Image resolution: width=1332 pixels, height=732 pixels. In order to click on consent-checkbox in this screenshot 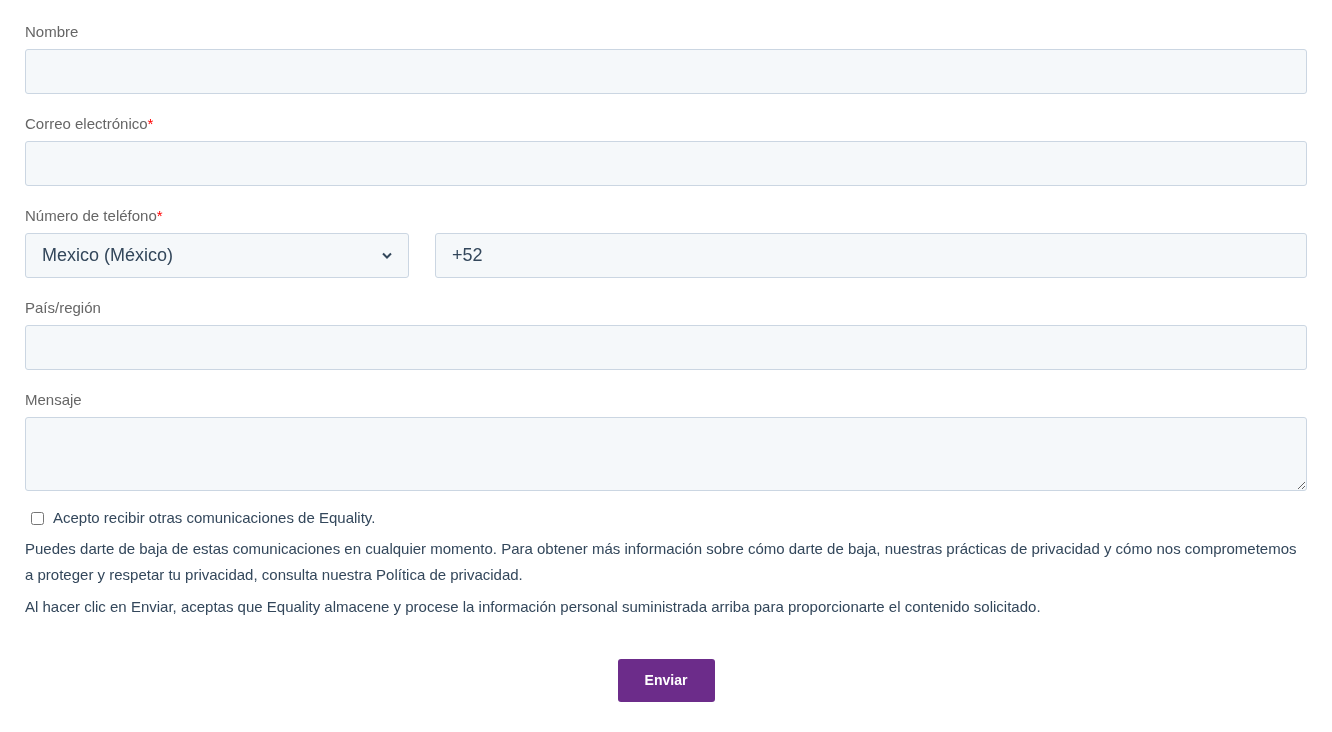, I will do `click(37, 518)`.